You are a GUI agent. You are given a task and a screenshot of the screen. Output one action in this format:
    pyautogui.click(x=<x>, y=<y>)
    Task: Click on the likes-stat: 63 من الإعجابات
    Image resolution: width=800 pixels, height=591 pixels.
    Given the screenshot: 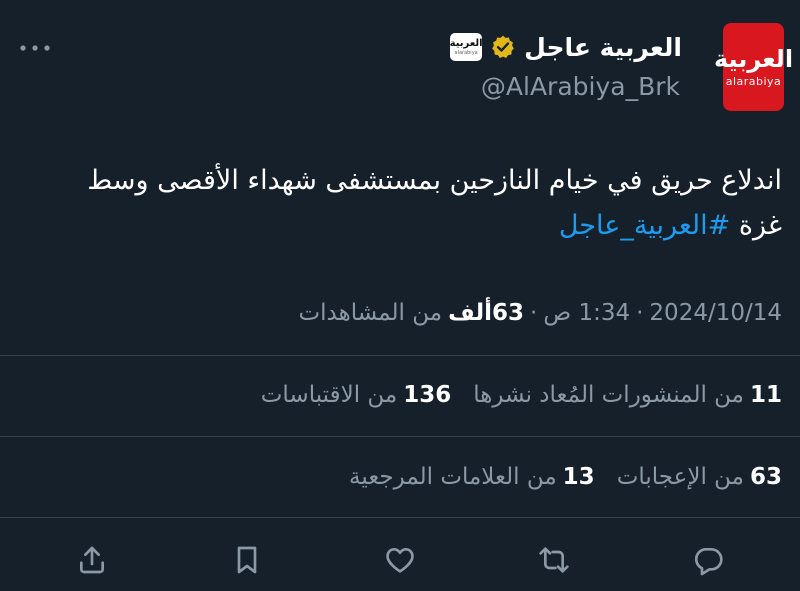 What is the action you would take?
    pyautogui.click(x=699, y=477)
    